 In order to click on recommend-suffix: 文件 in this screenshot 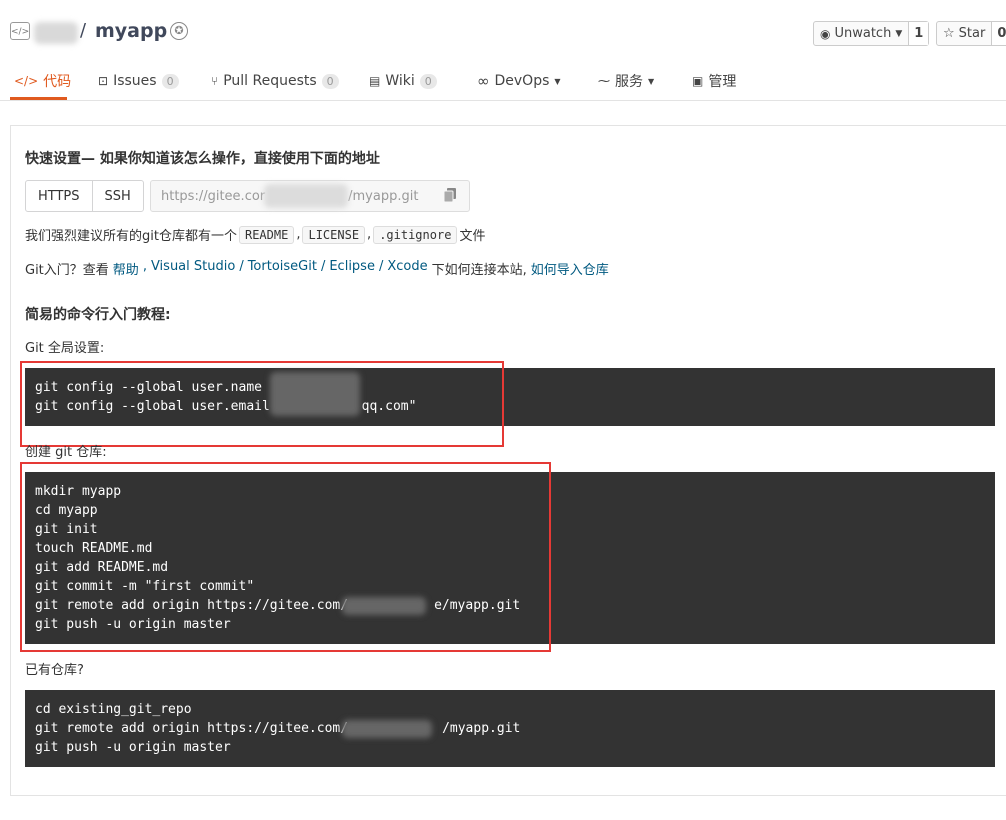, I will do `click(472, 236)`.